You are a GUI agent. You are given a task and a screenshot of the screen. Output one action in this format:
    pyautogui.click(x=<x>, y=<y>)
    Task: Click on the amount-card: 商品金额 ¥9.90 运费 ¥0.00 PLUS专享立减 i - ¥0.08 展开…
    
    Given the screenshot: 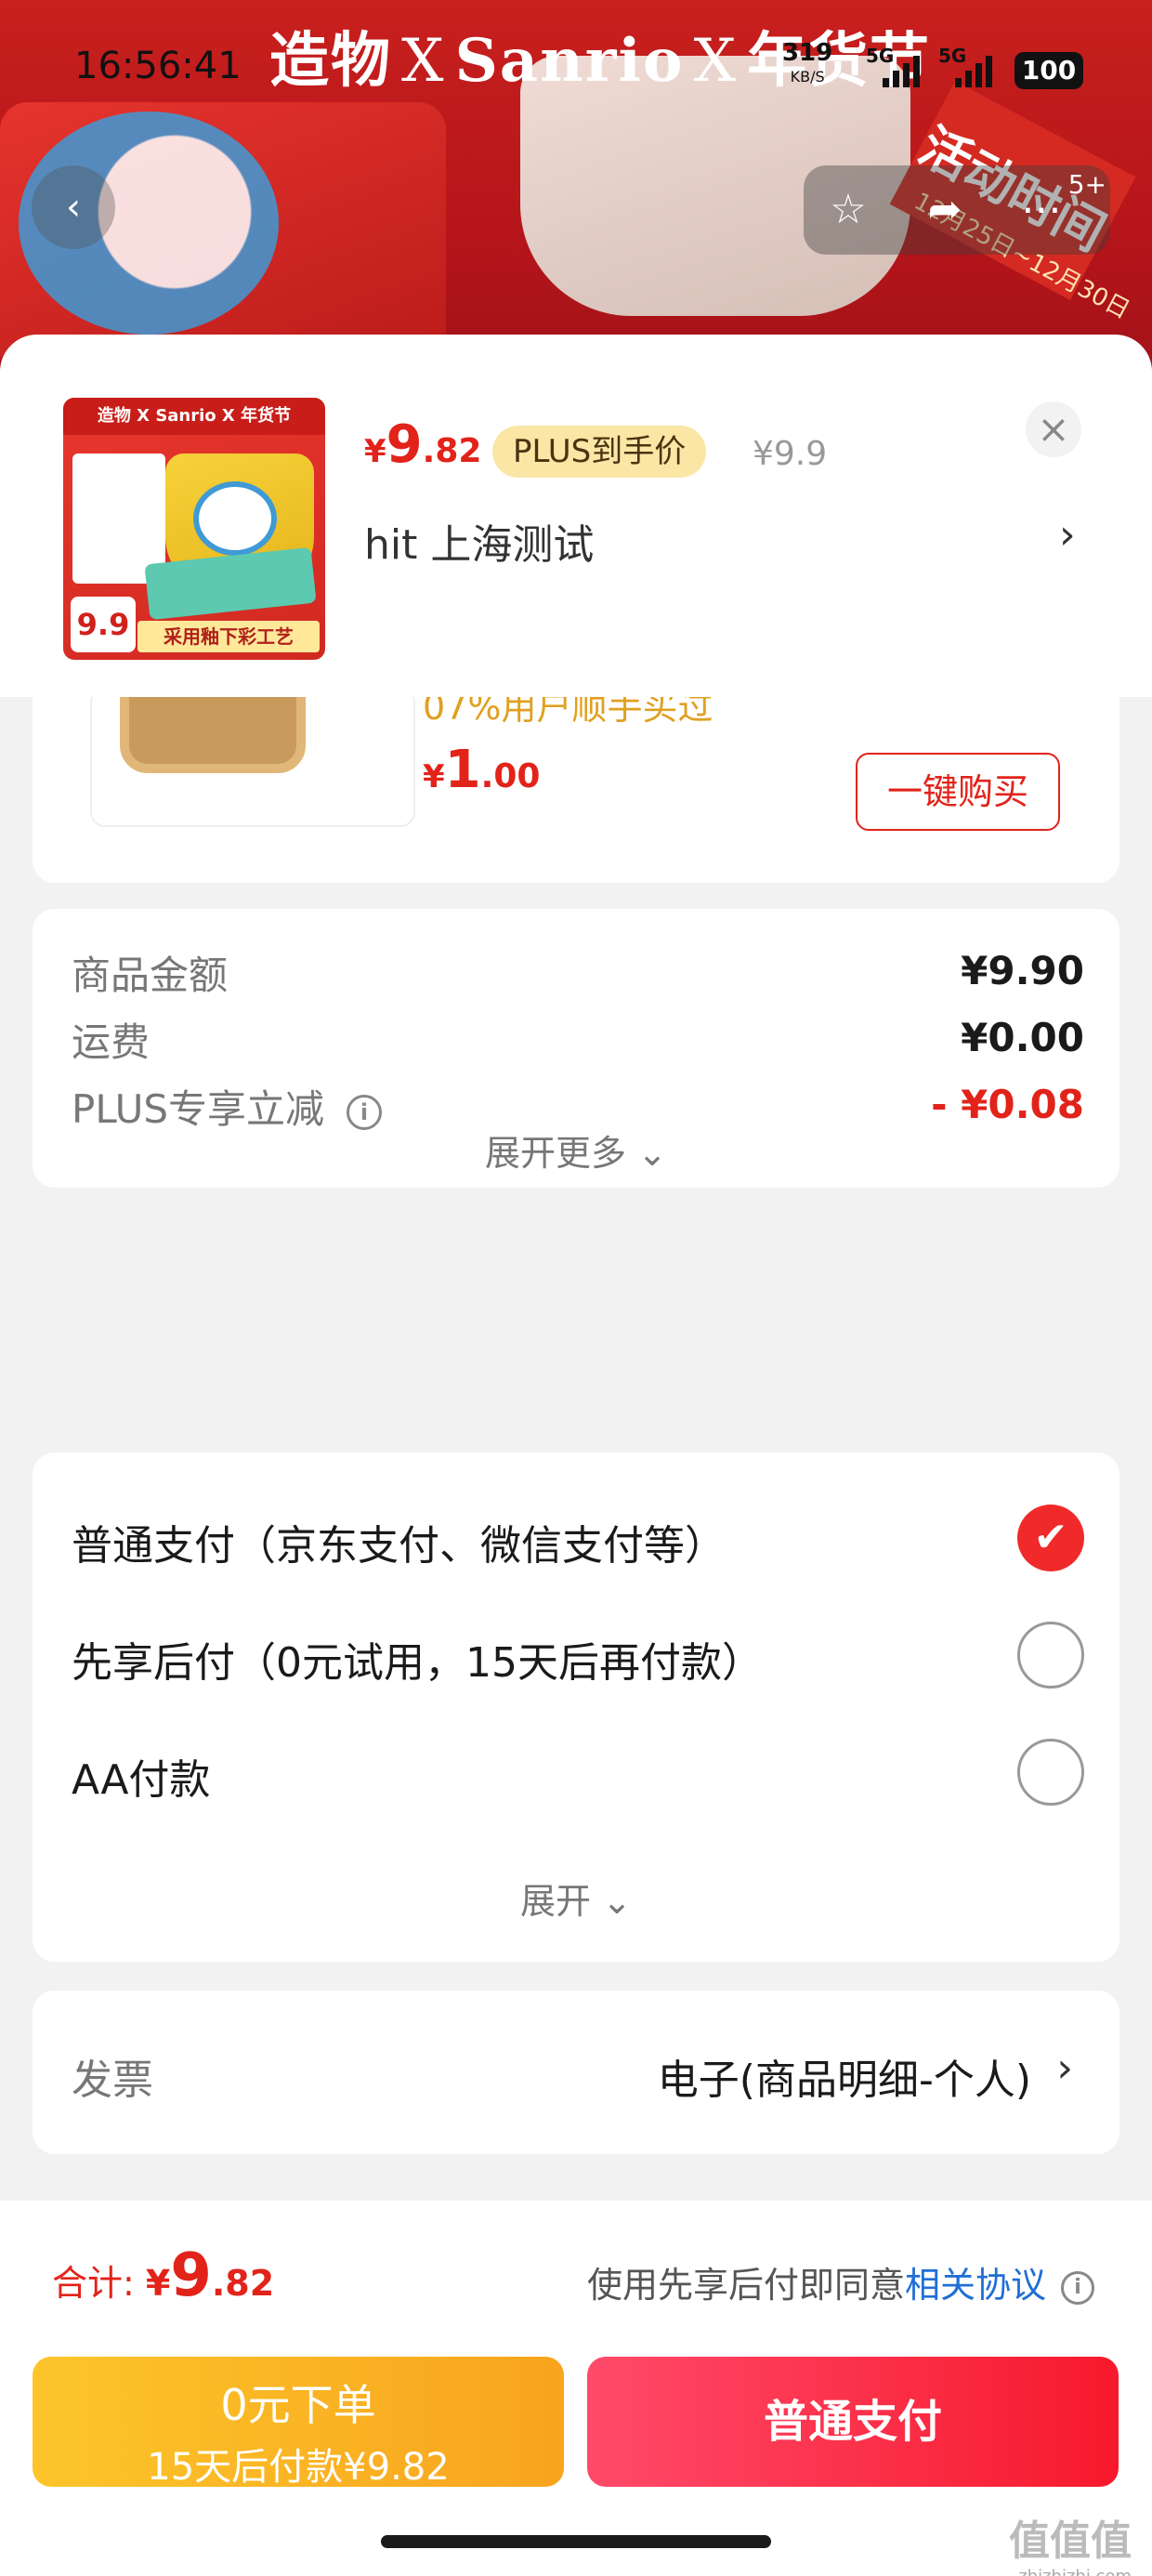 What is the action you would take?
    pyautogui.click(x=576, y=1048)
    